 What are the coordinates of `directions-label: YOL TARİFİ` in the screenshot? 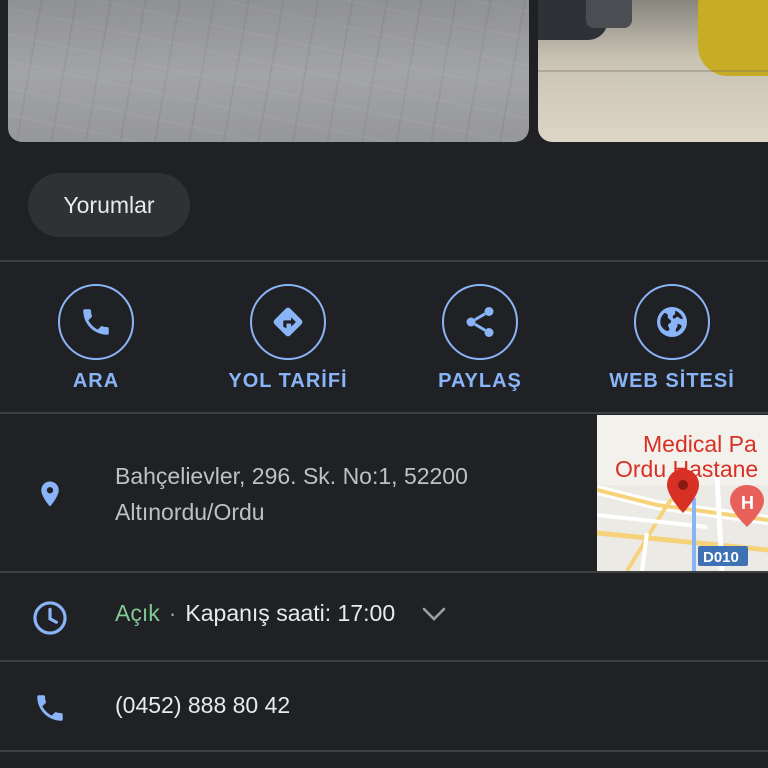 It's located at (288, 381).